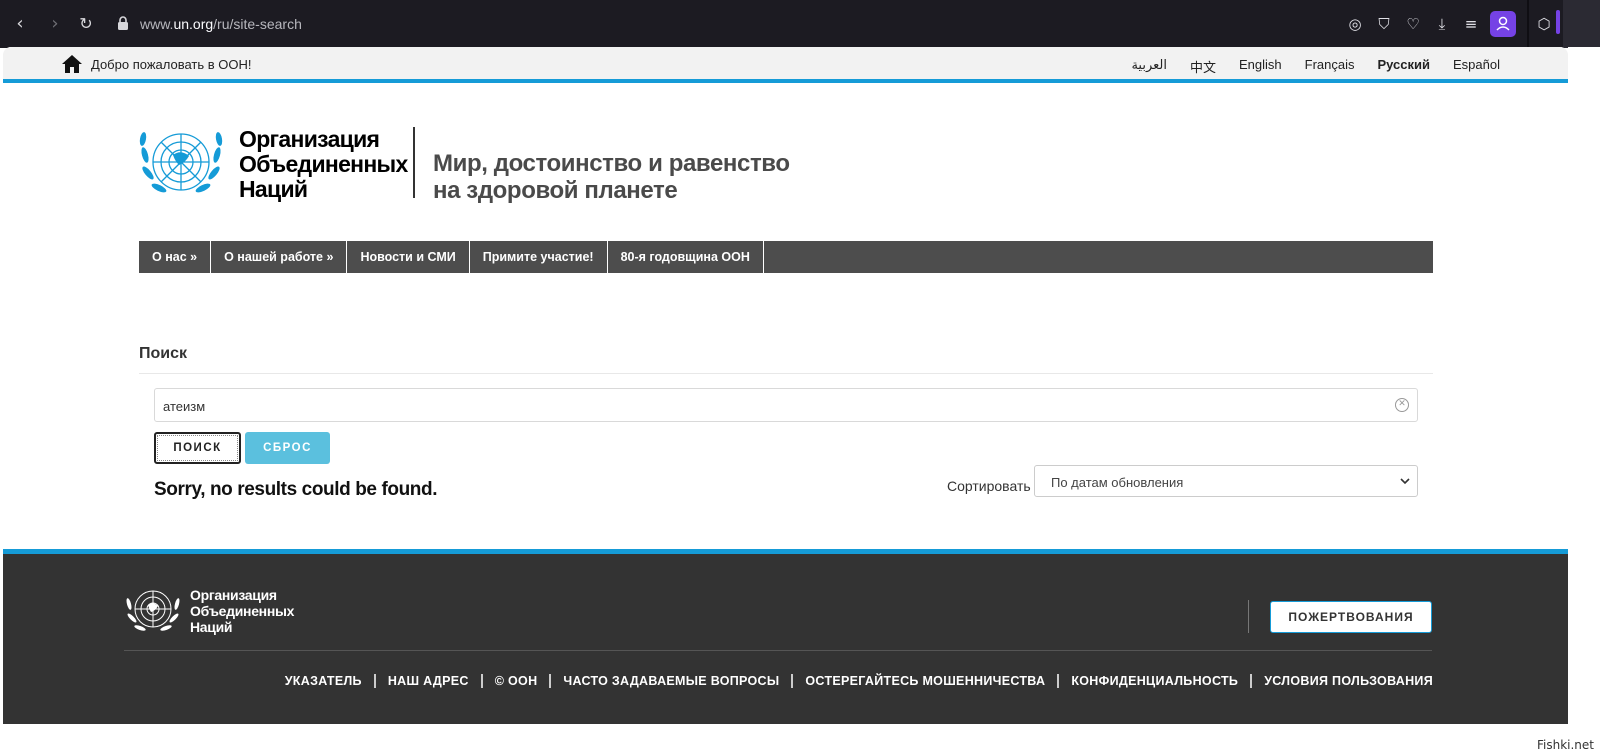  Describe the element at coordinates (671, 681) in the screenshot. I see `footer-link-faq: ЧАСТО ЗАДАВАЕМЫЕ ВОПРОСЫ` at that location.